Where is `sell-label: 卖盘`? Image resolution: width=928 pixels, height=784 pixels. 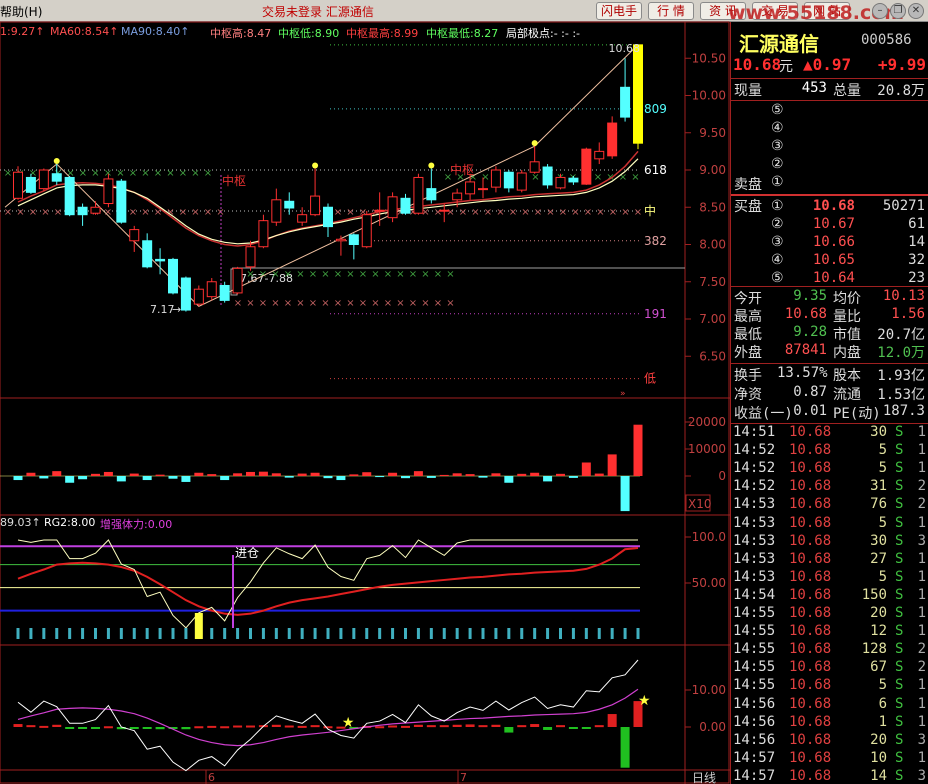 sell-label: 卖盘 is located at coordinates (748, 185).